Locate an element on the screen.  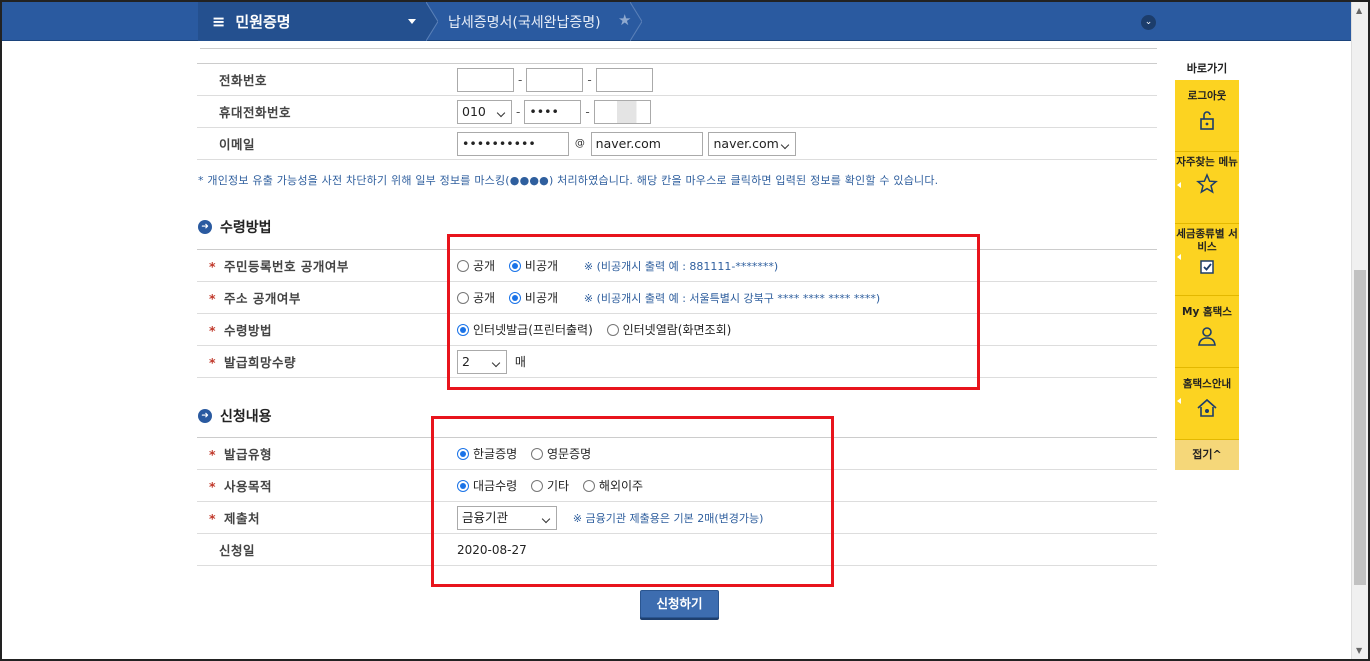
mobile-middle-field: •••• is located at coordinates (553, 111).